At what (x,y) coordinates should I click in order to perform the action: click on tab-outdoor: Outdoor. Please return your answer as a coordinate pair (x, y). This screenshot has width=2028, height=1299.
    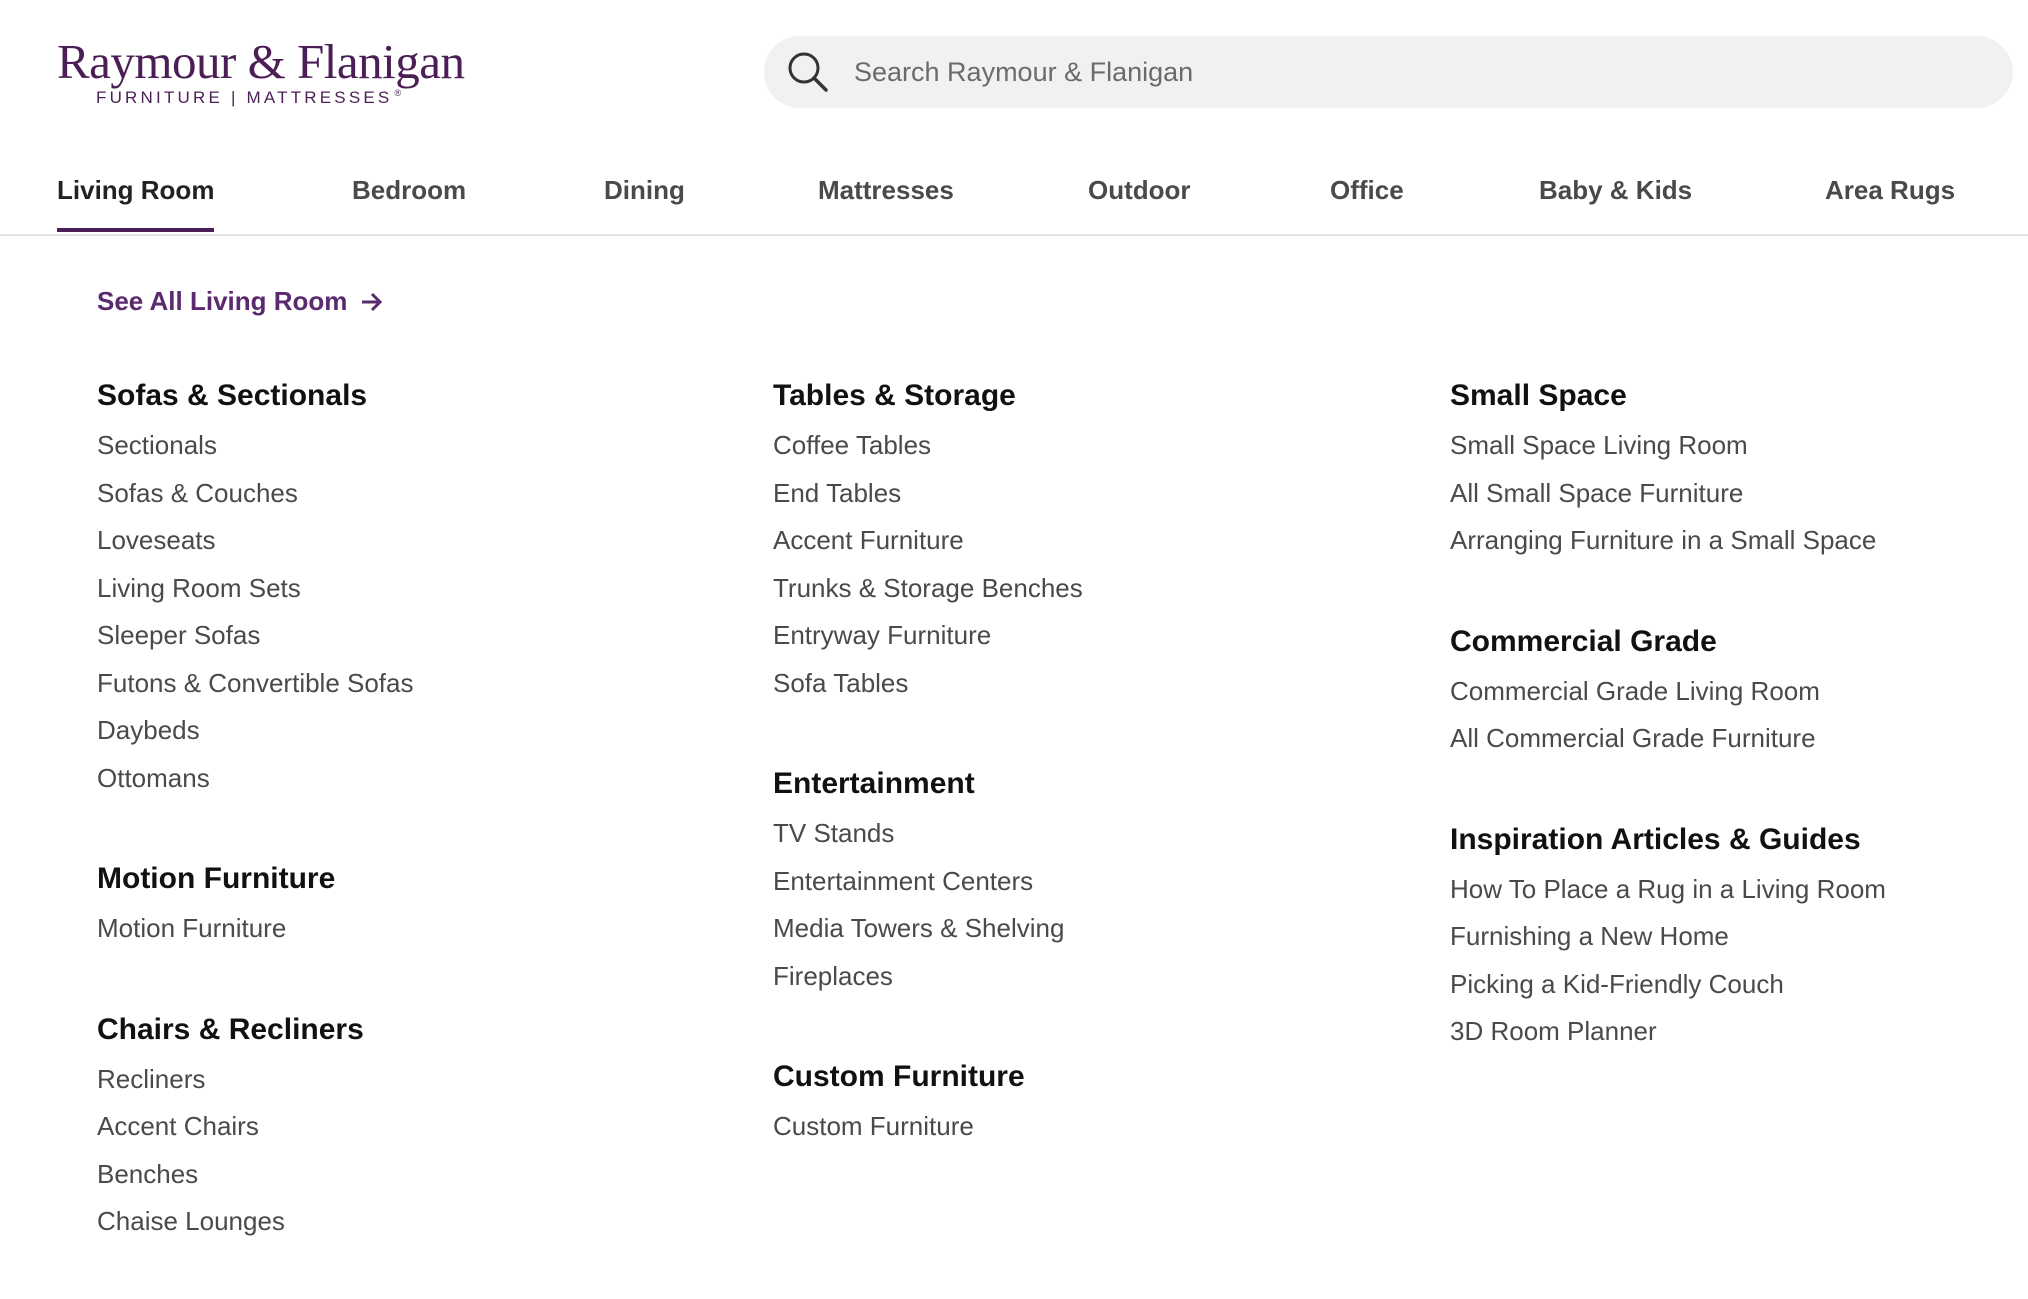
    Looking at the image, I should click on (1139, 191).